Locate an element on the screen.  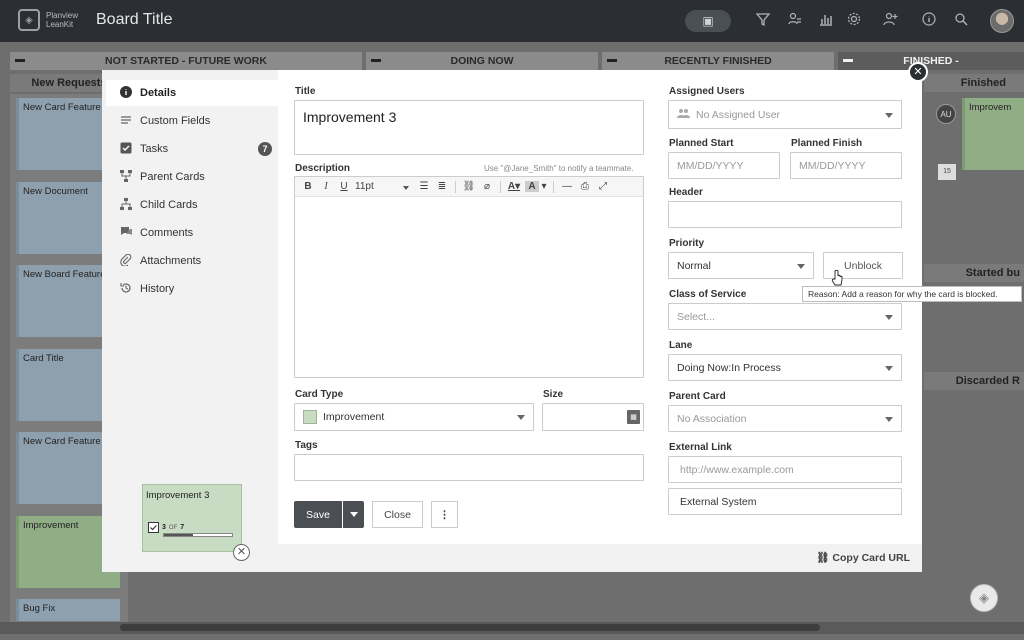
nav-item-comments: Comments is located at coordinates (192, 233).